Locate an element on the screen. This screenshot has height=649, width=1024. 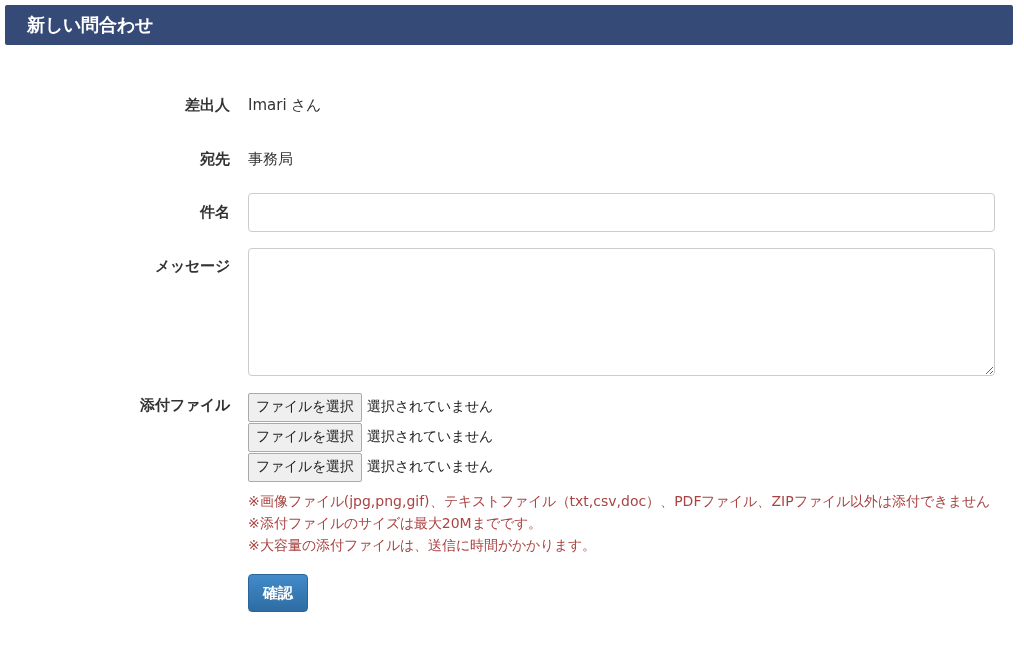
note-text: ※添付ファイルのサイズは最大20Mまでです。 is located at coordinates (395, 523).